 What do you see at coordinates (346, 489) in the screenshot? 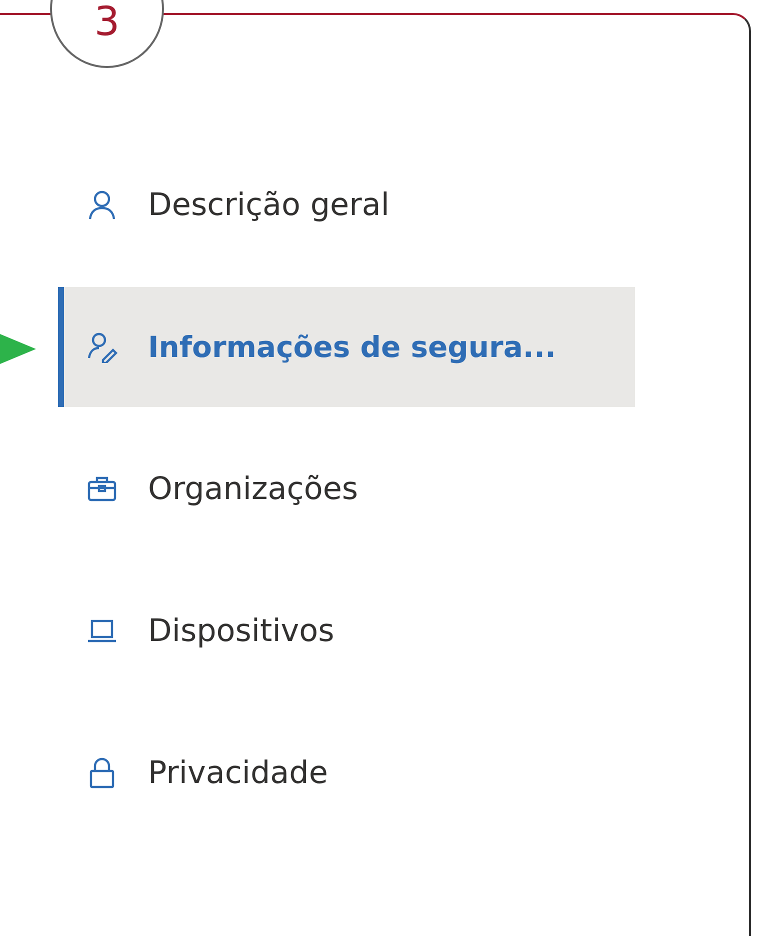
I see `menu-item: Organizações` at bounding box center [346, 489].